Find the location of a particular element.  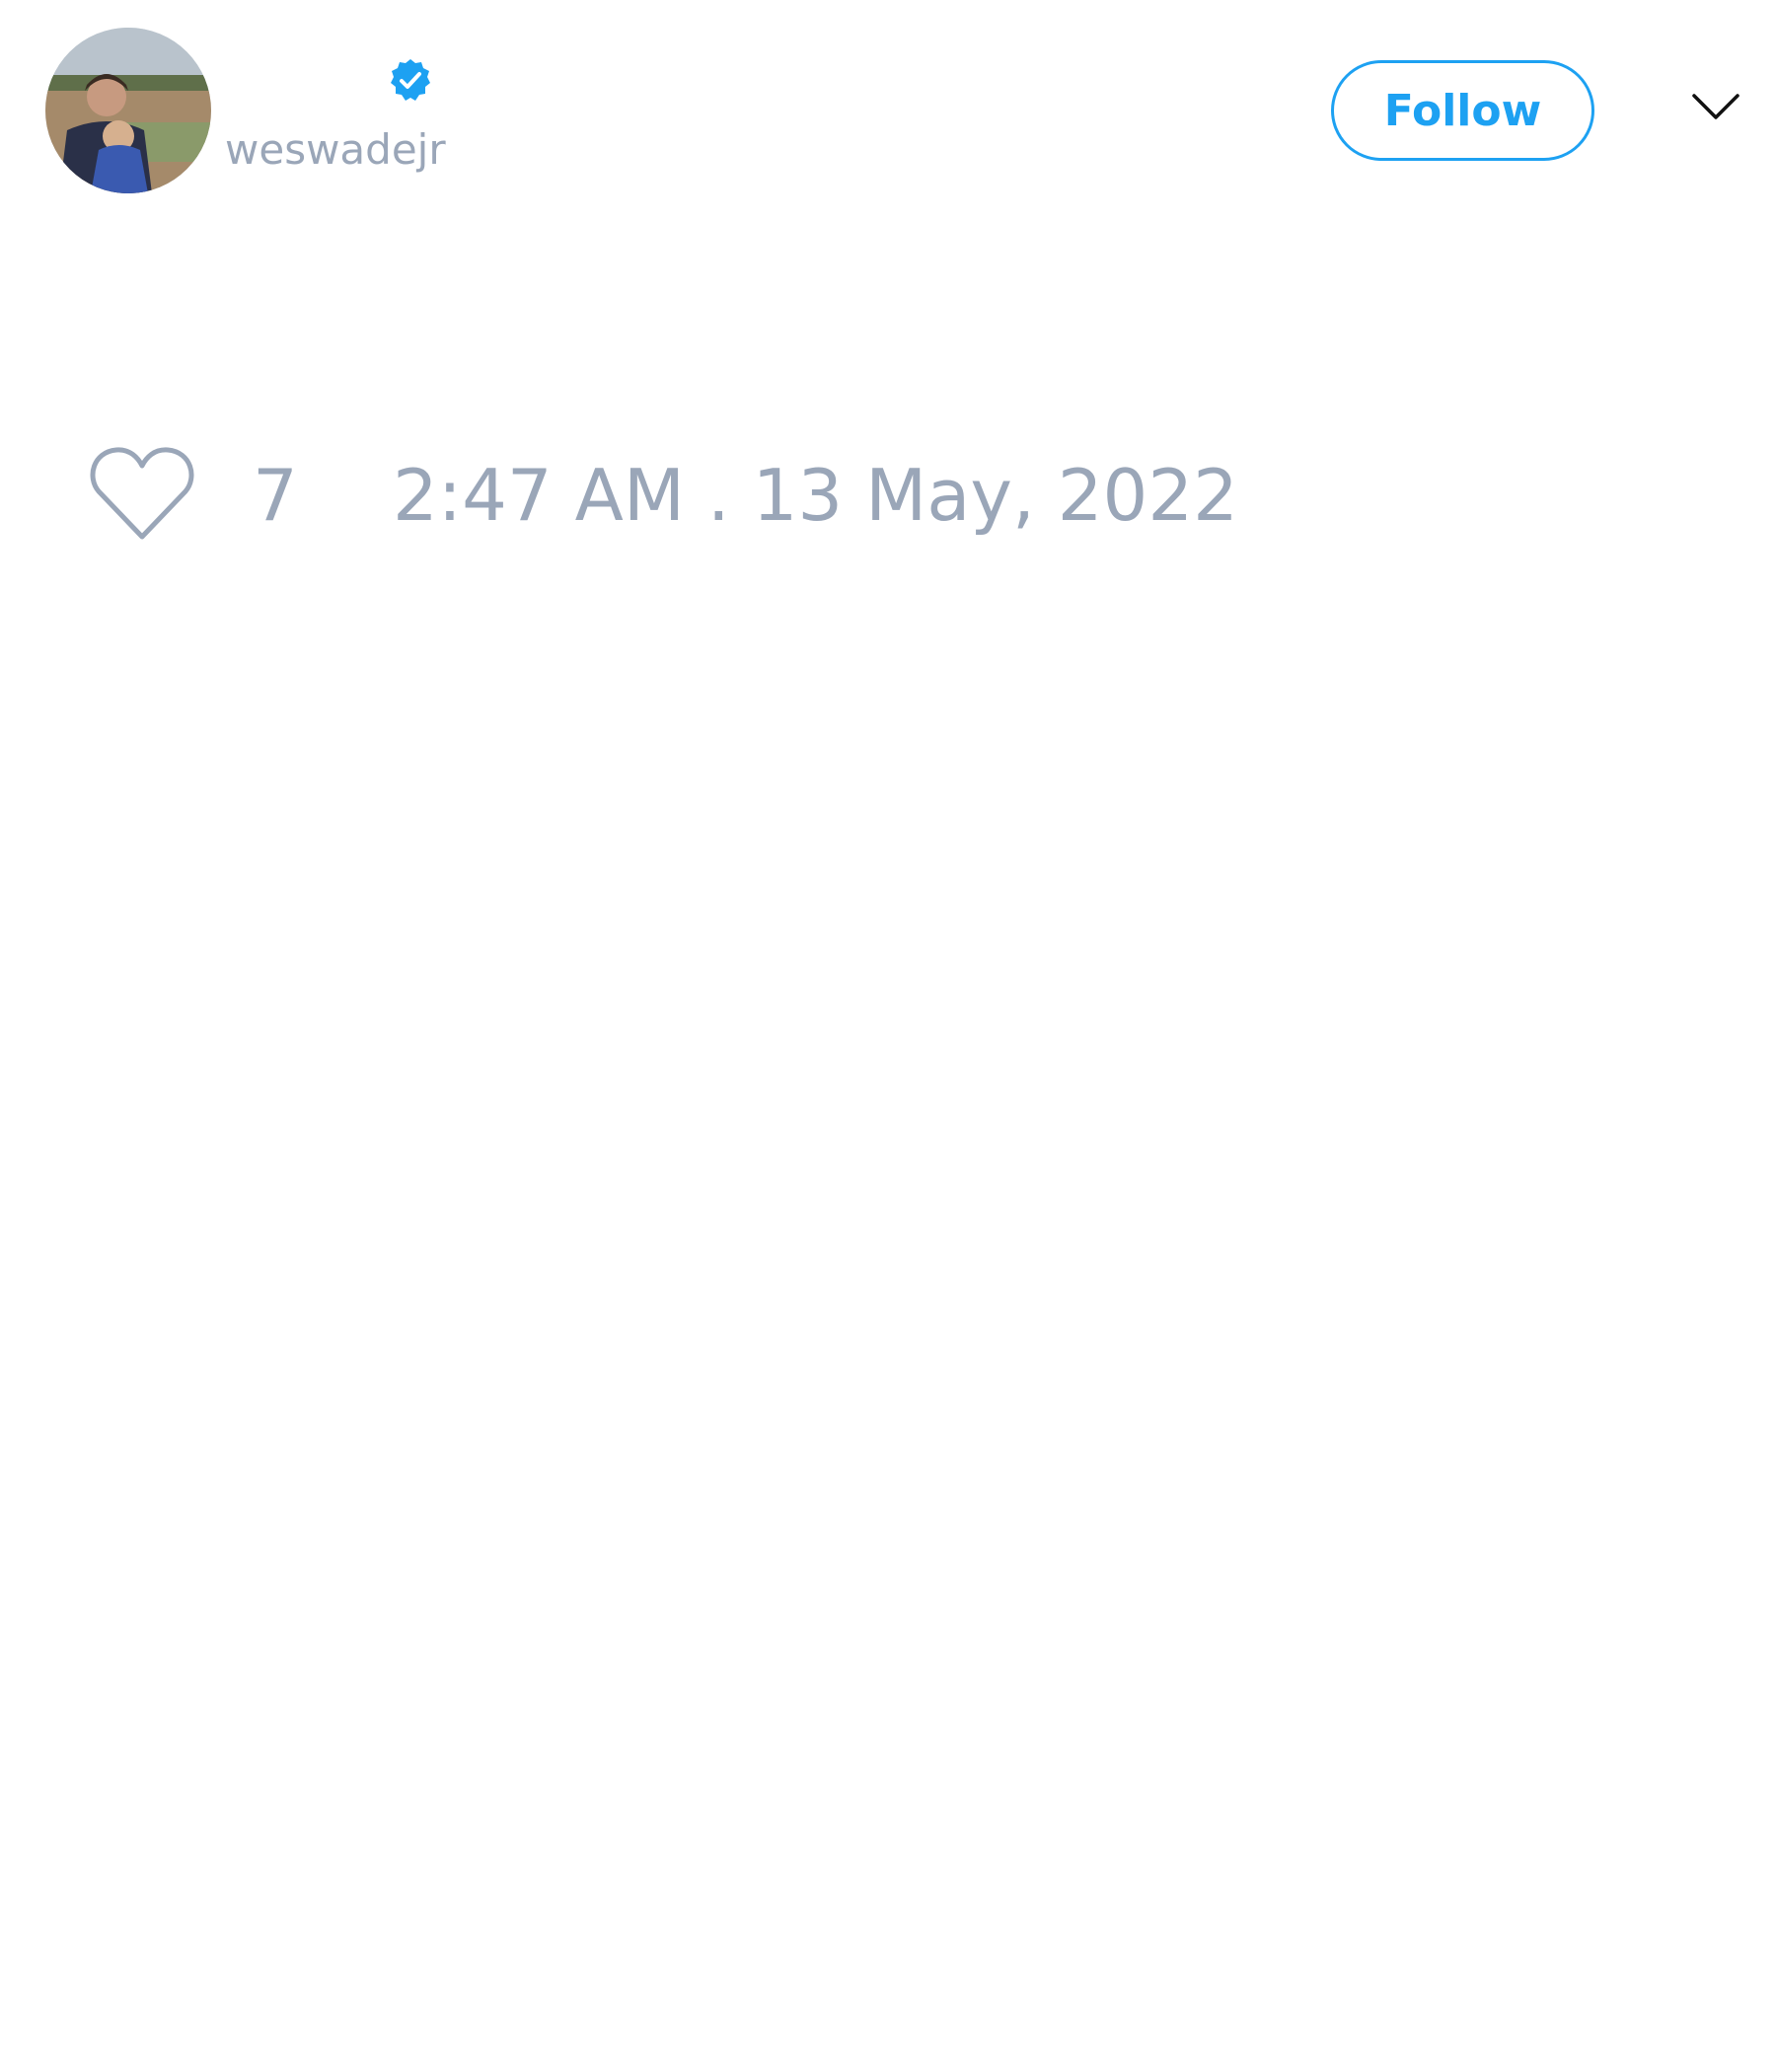

profile-photo-icon is located at coordinates (128, 111).